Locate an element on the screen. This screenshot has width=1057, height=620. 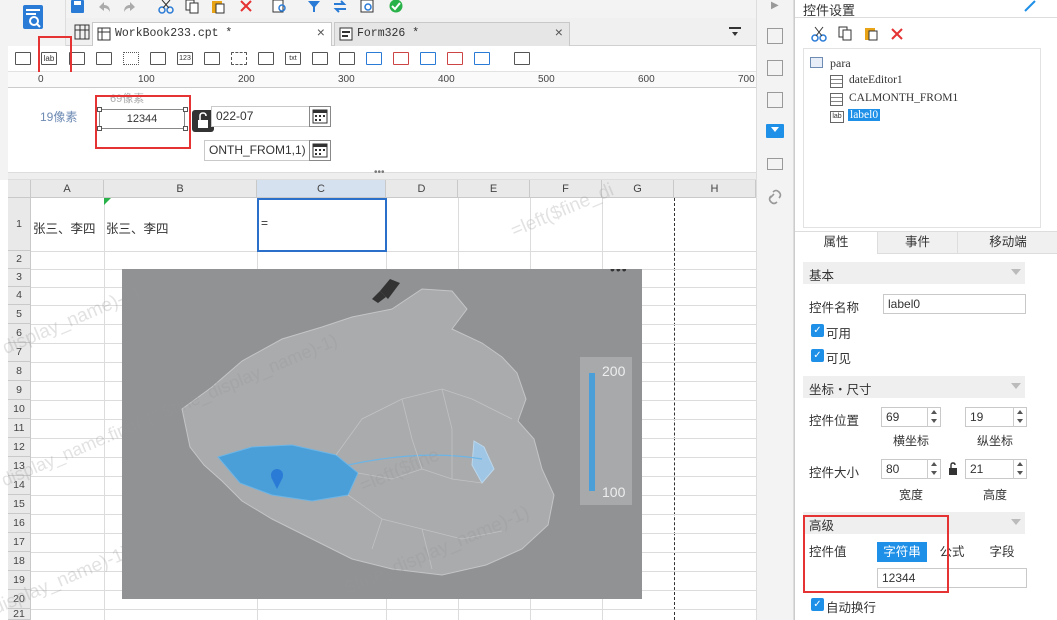
listbox-widget-icon is located at coordinates (131, 58).